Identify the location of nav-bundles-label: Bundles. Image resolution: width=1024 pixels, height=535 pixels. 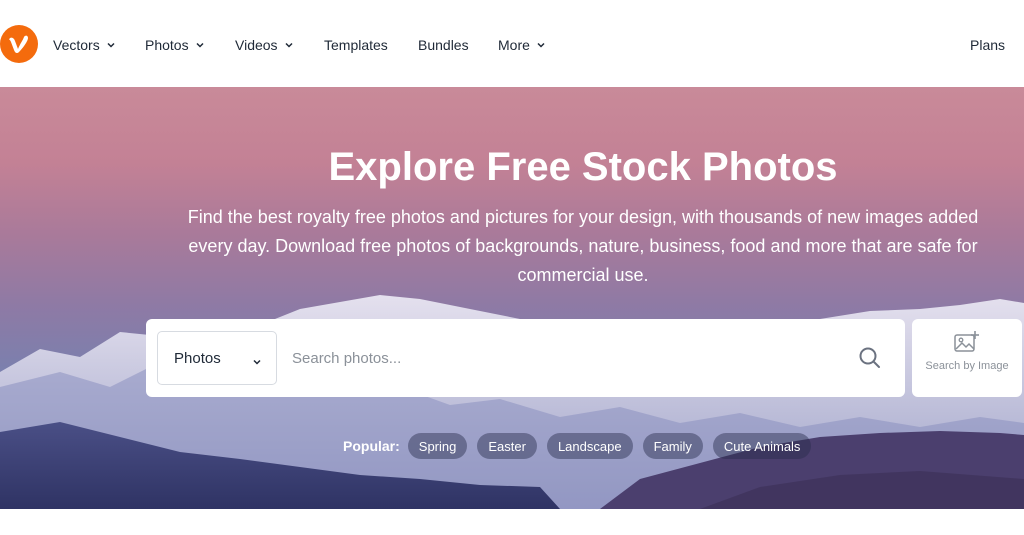
(443, 45).